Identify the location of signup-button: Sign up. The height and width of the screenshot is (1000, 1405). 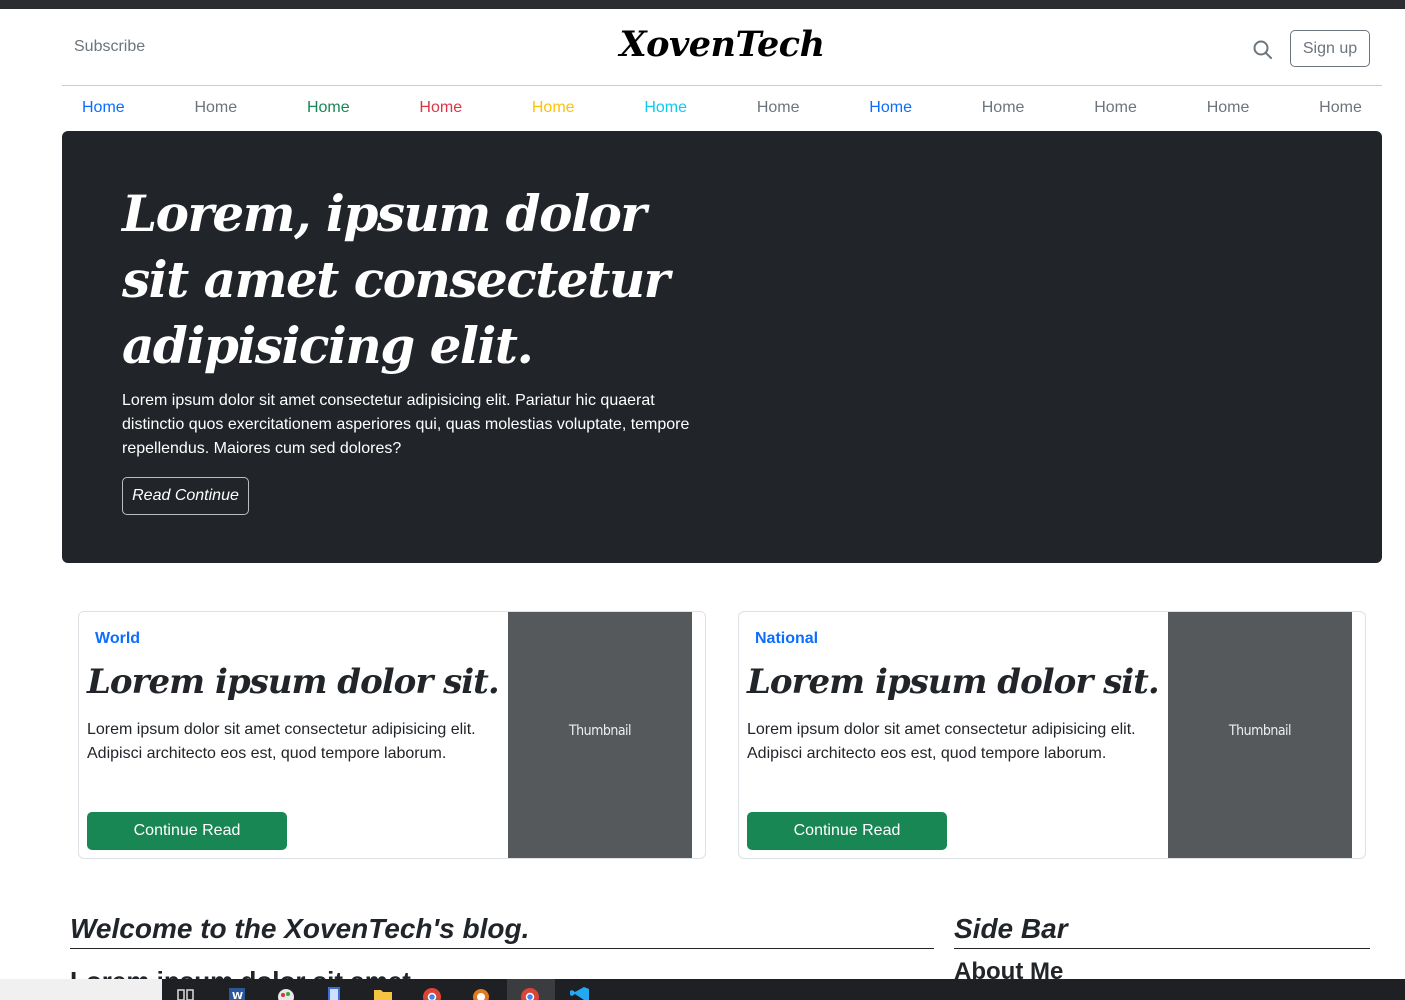
(1330, 48).